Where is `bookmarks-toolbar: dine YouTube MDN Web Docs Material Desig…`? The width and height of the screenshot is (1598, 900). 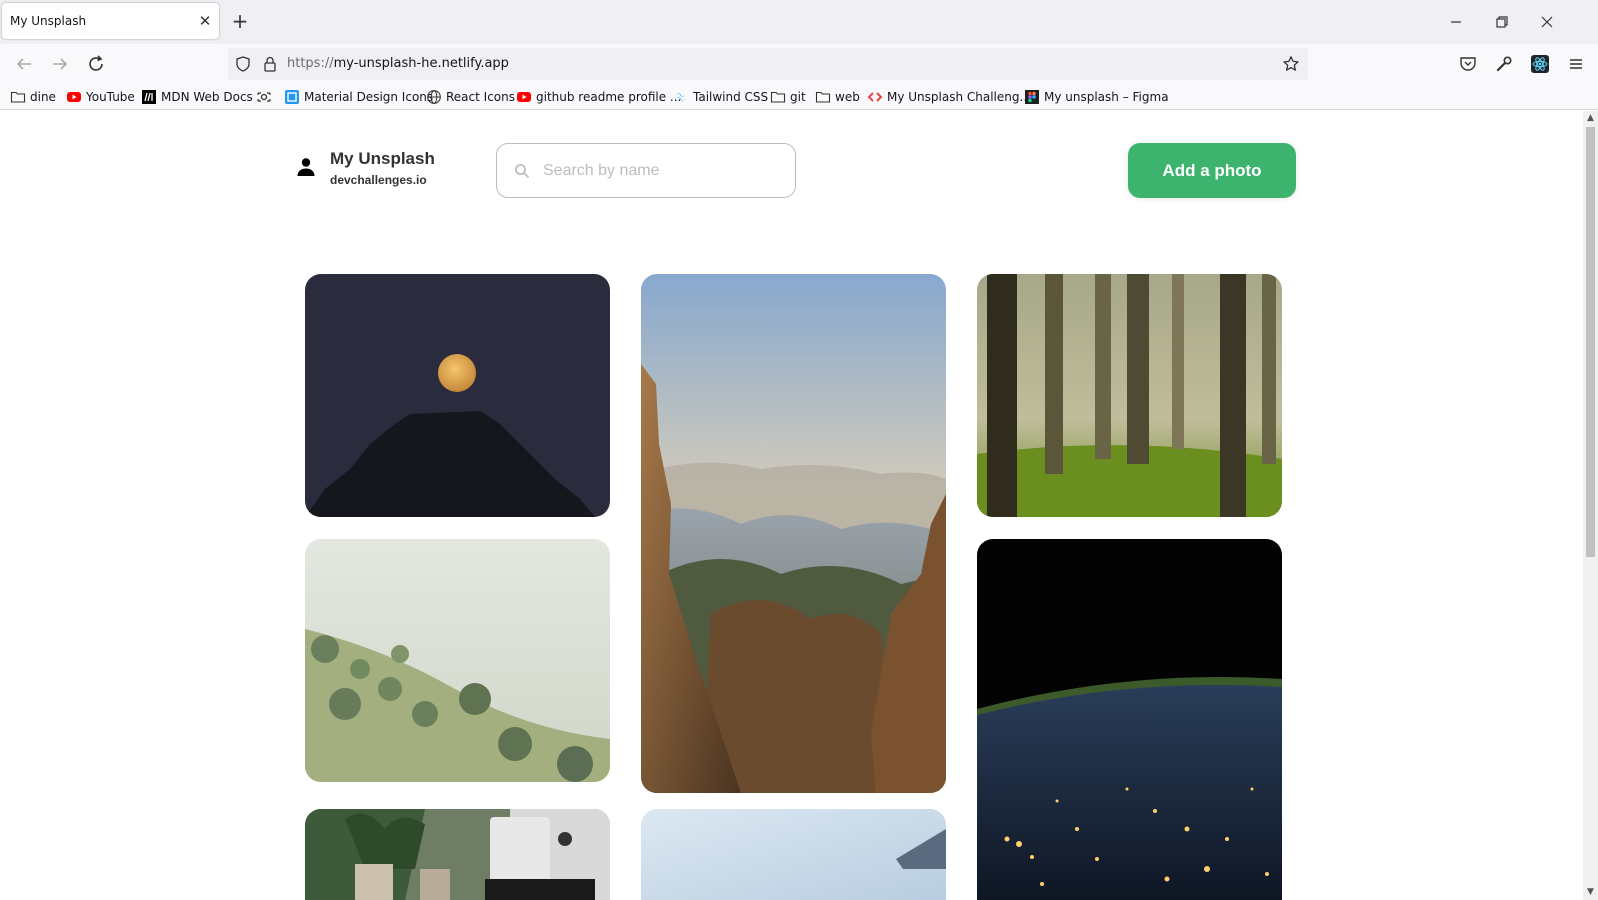
bookmarks-toolbar: dine YouTube MDN Web Docs Material Desig… is located at coordinates (799, 97).